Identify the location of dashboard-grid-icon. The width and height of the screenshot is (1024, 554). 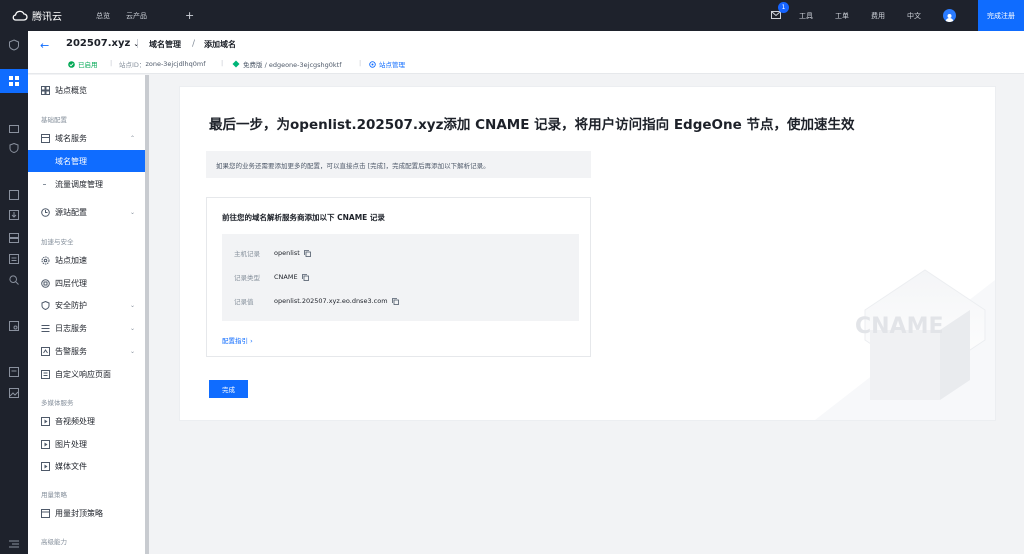
(14, 81).